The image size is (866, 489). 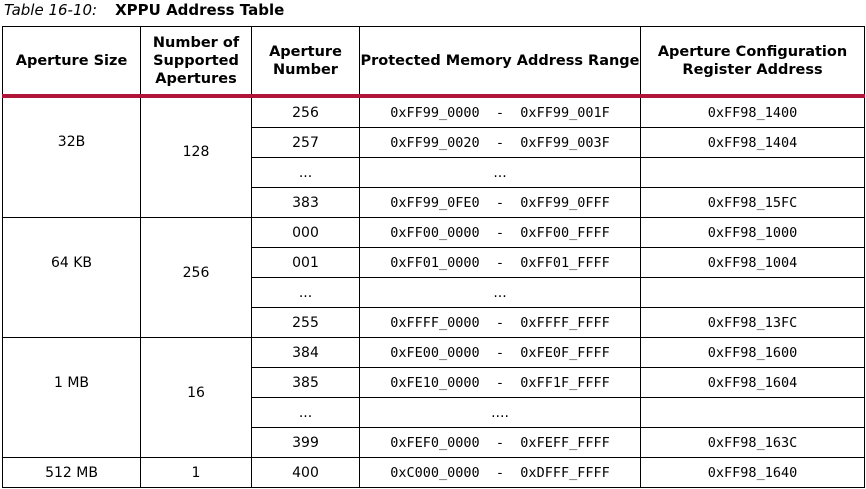 What do you see at coordinates (752, 262) in the screenshot?
I see `register-address-cell: 0xFF98_1004` at bounding box center [752, 262].